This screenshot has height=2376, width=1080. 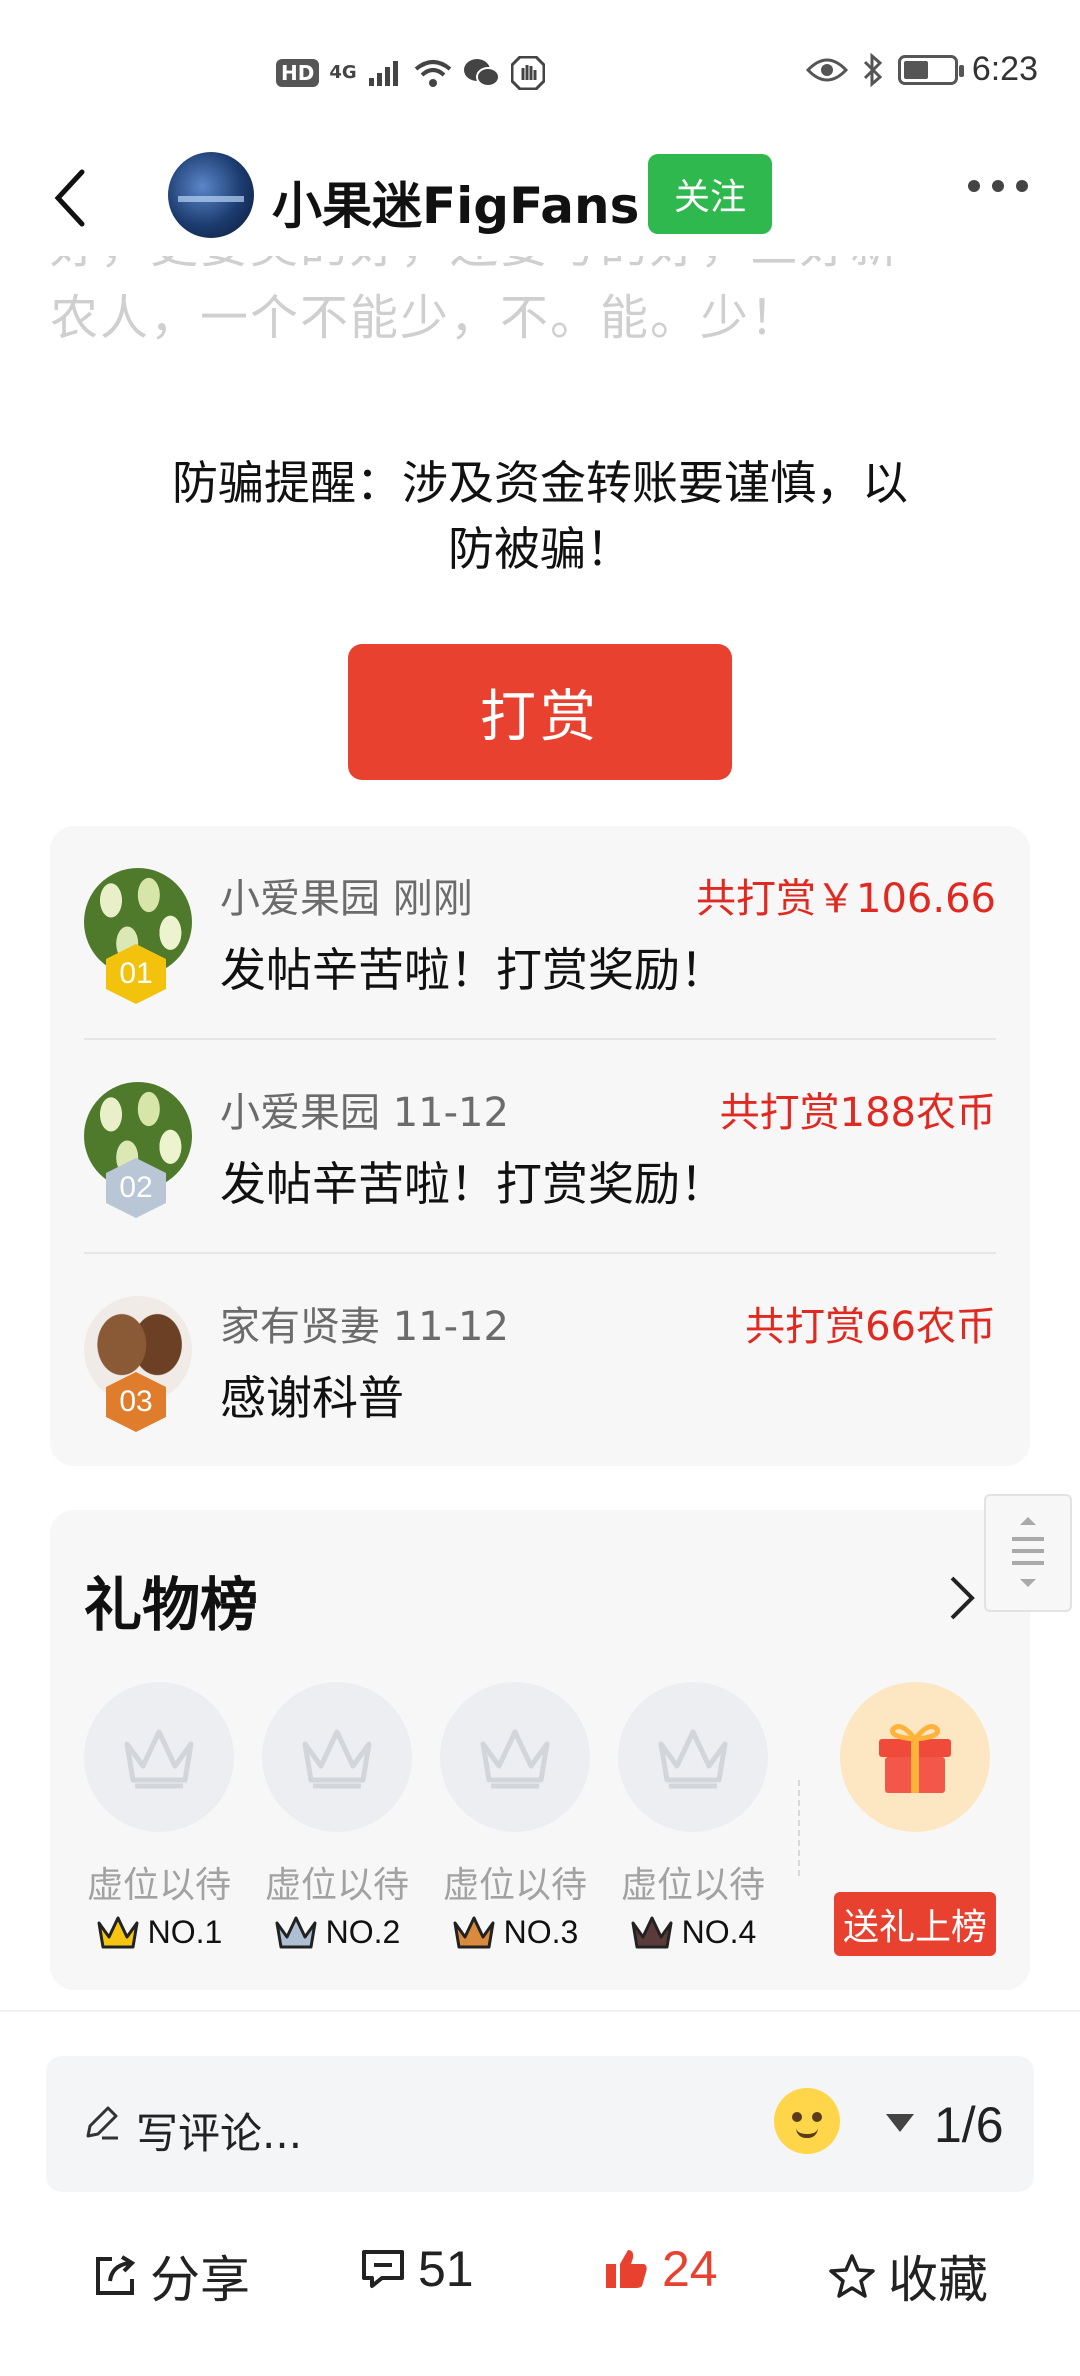 What do you see at coordinates (410, 73) in the screenshot?
I see `status-icons-left: HD 4G` at bounding box center [410, 73].